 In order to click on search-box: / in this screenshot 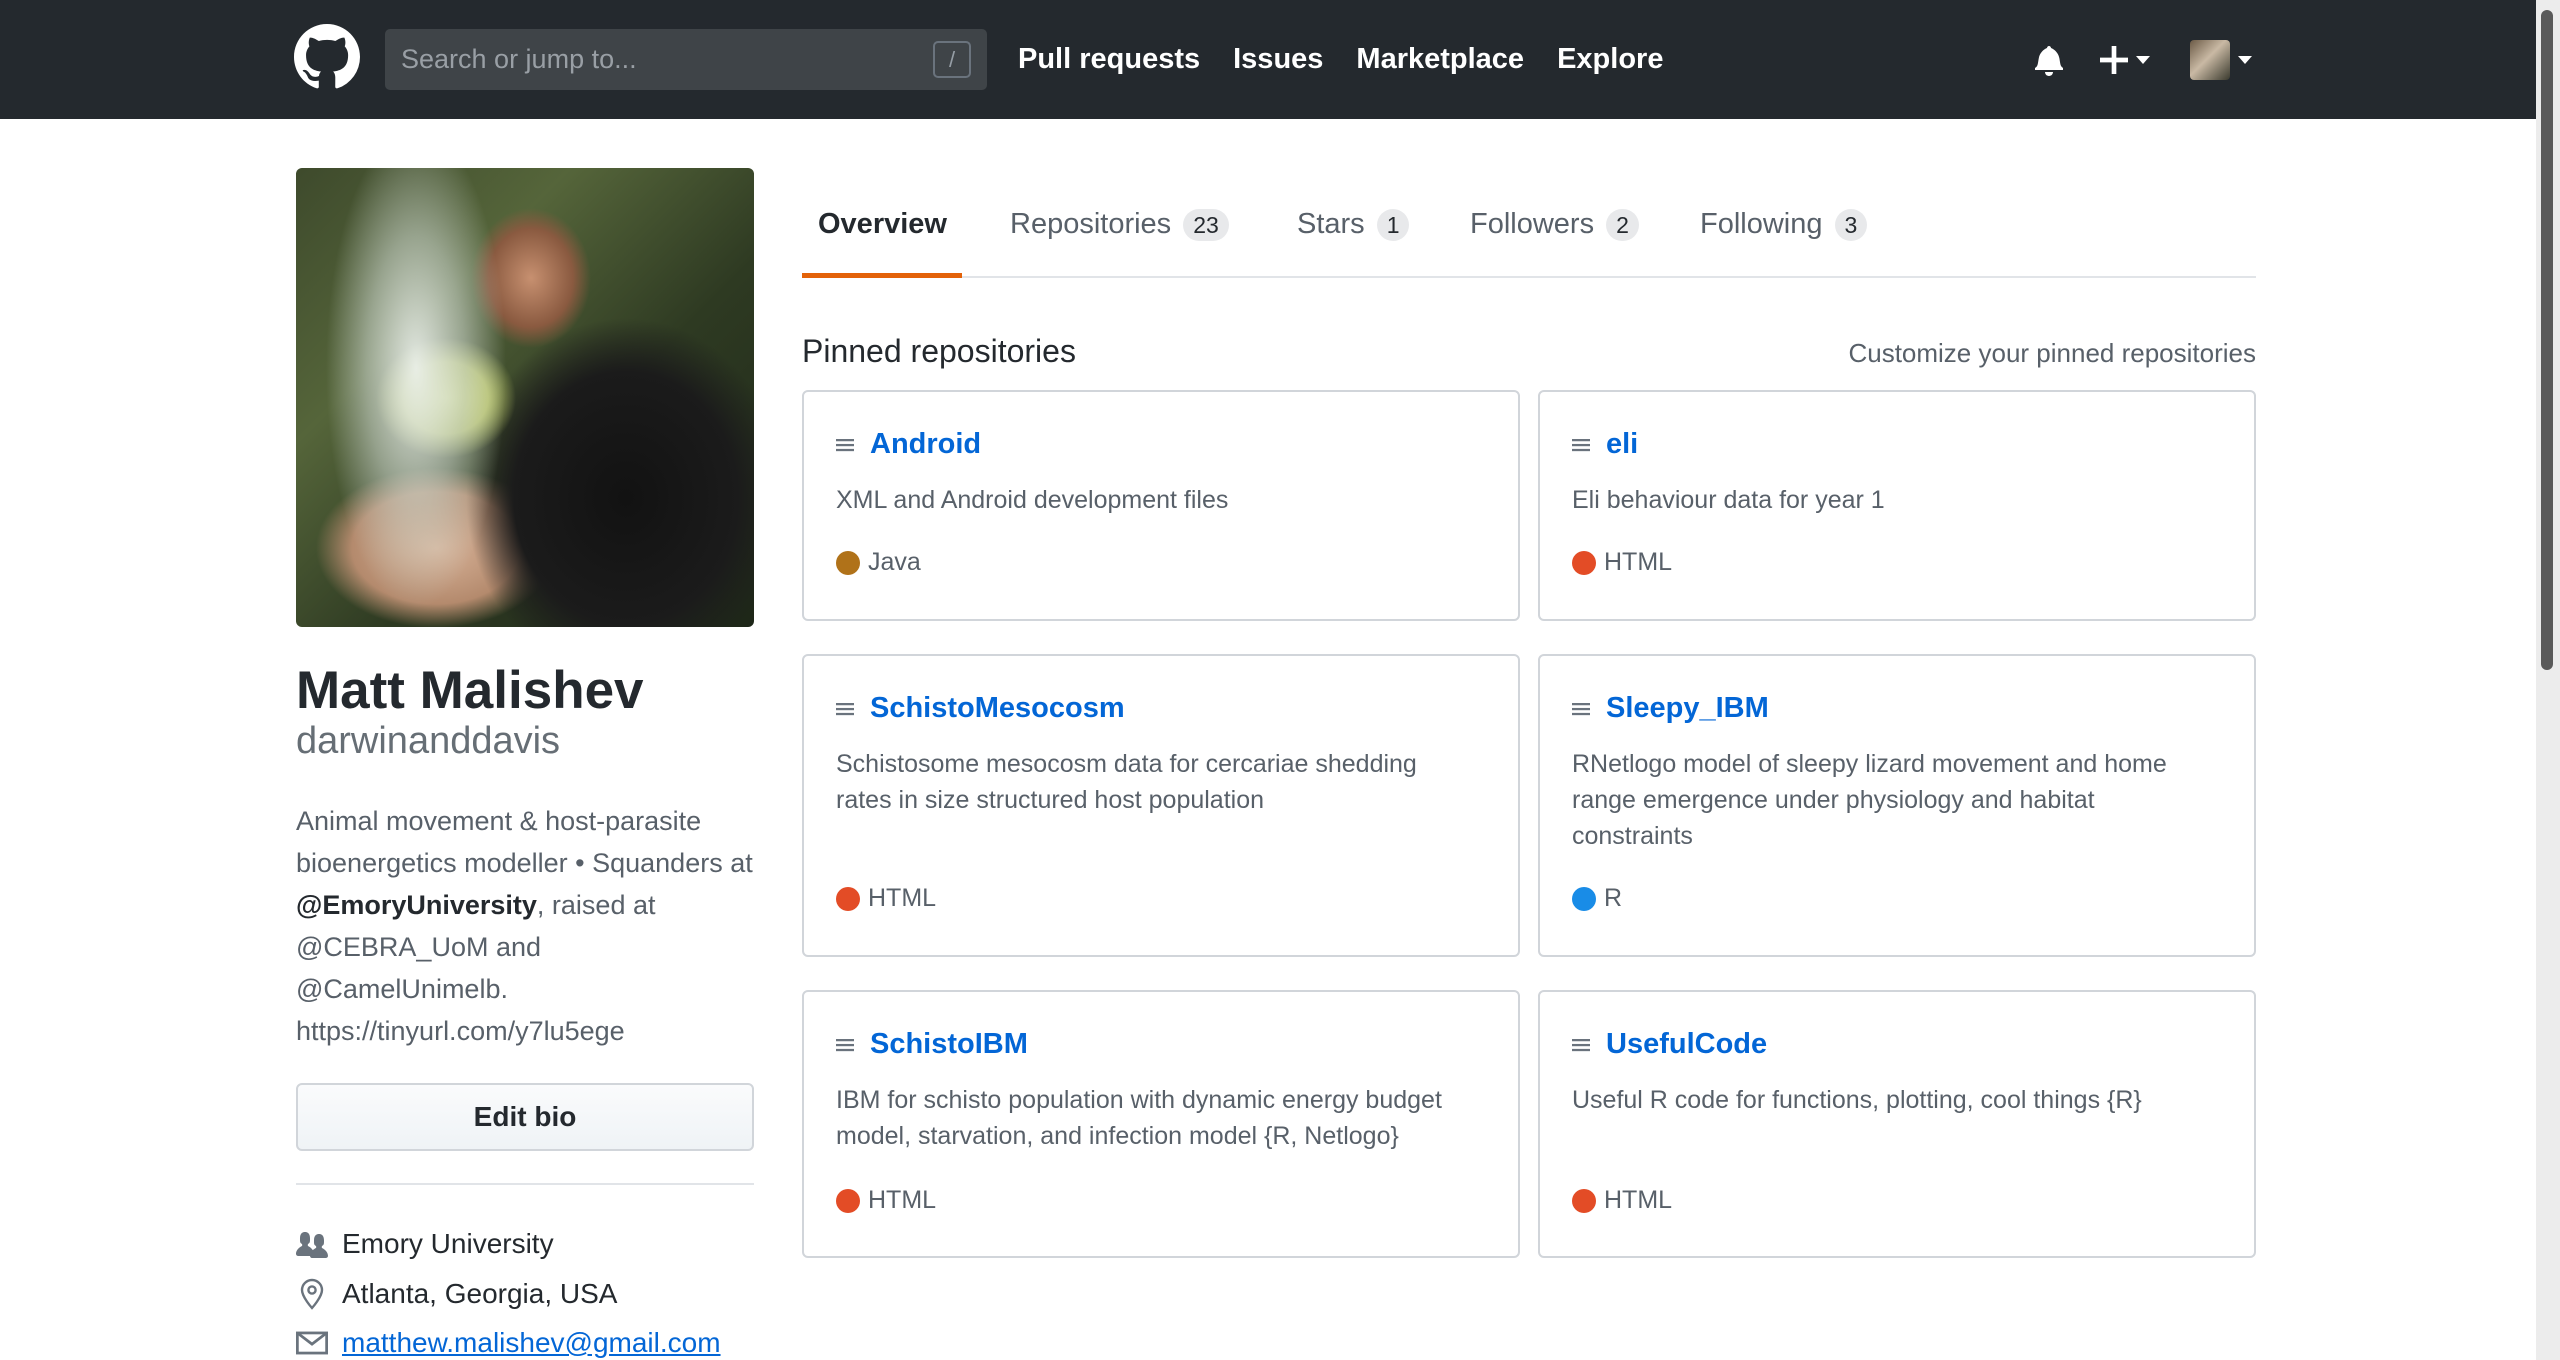, I will do `click(686, 59)`.